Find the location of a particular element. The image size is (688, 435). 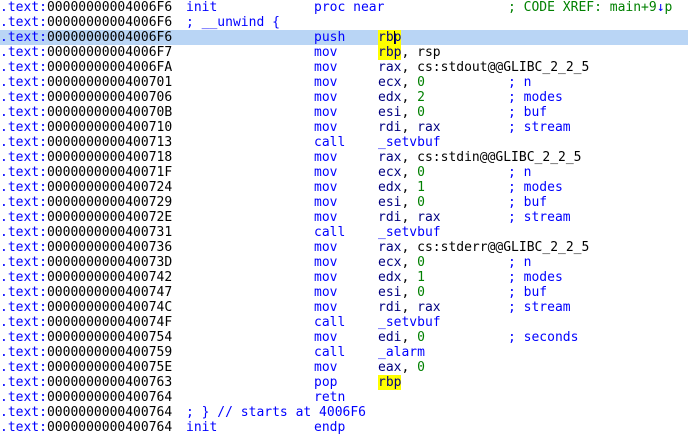

address-offset: 0000000000400731 is located at coordinates (109, 232).